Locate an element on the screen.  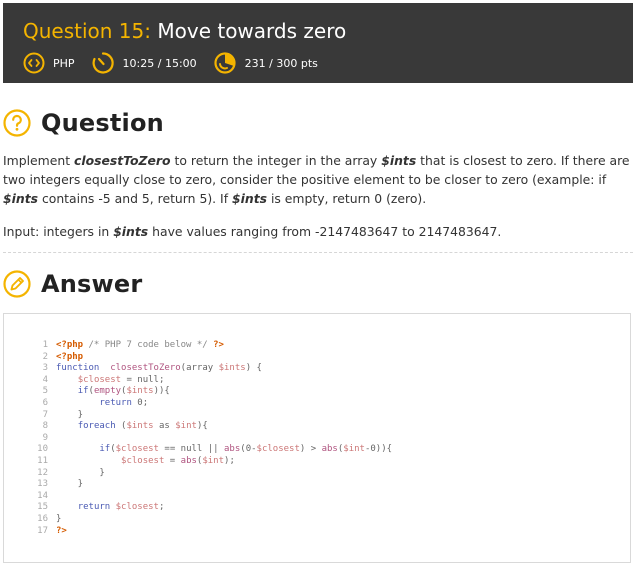
section-divider is located at coordinates (318, 252).